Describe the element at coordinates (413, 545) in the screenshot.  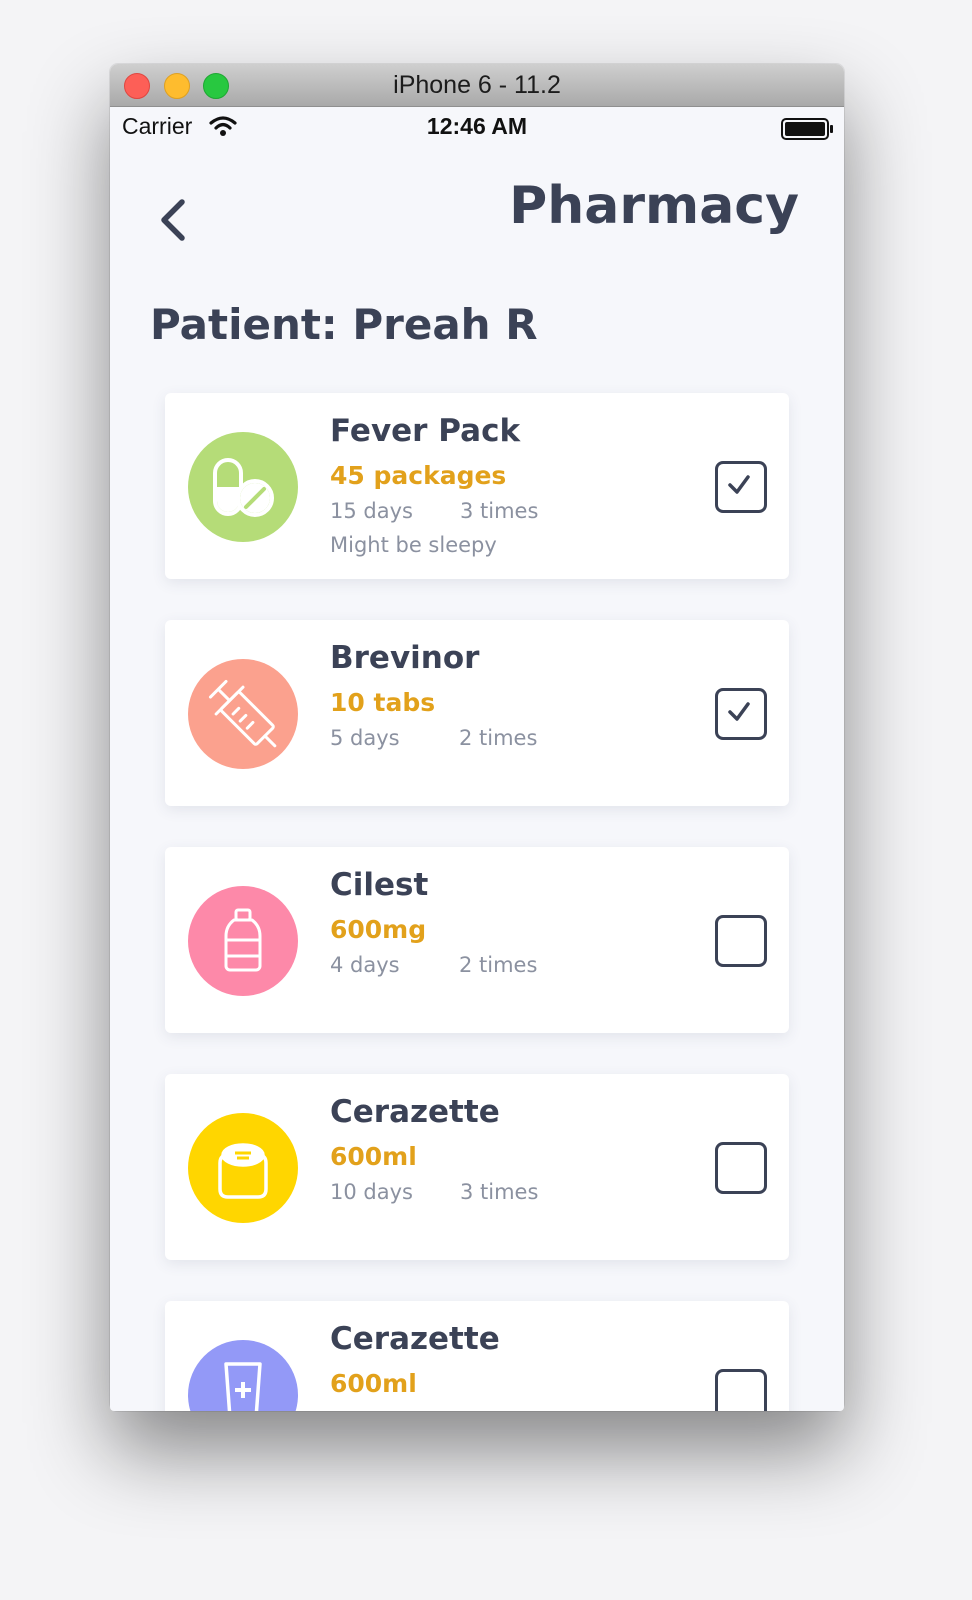
I see `medication-note: Might be sleepy` at that location.